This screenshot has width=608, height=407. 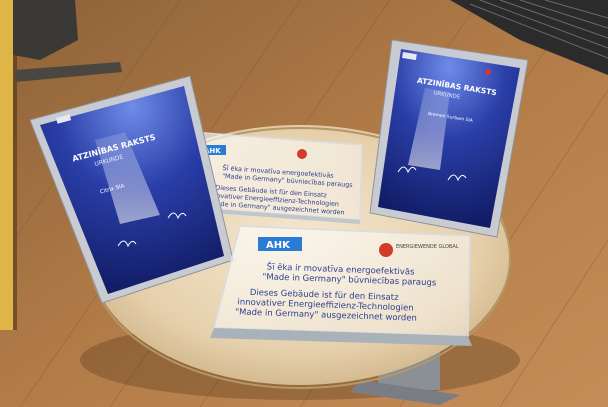 What do you see at coordinates (386, 250) in the screenshot?
I see `front-partner-logo-mark` at bounding box center [386, 250].